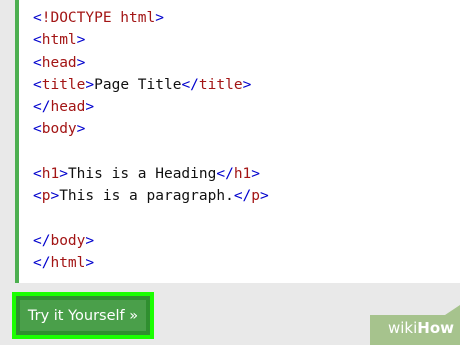 The image size is (460, 345). What do you see at coordinates (151, 263) in the screenshot?
I see `code-line: </html>` at bounding box center [151, 263].